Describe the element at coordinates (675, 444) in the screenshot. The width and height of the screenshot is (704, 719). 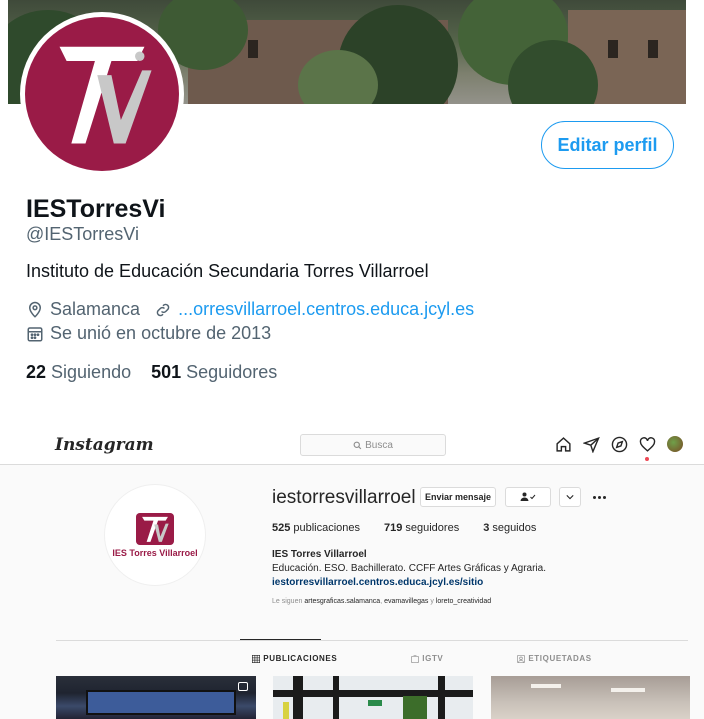
I see `profile-avatar-small` at that location.